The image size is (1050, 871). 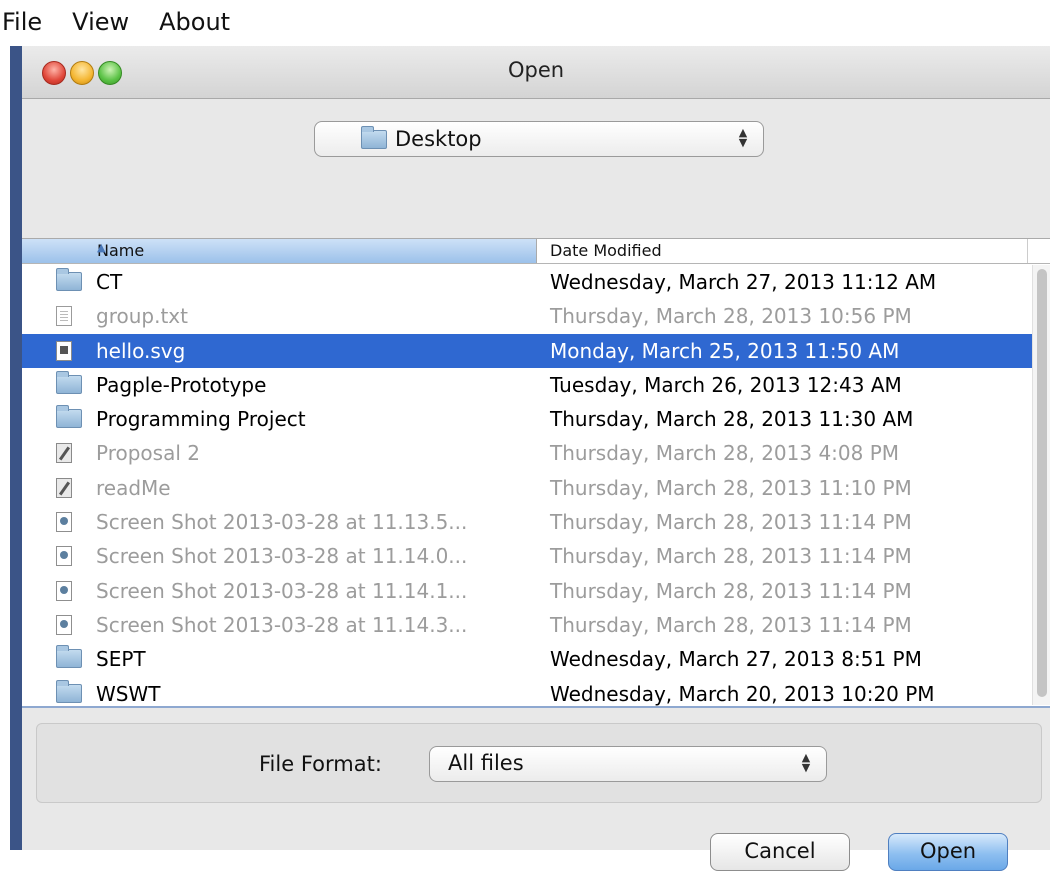 I want to click on file-date-modified: Wednesday, March 20, 2013 10:20 PM, so click(x=742, y=693).